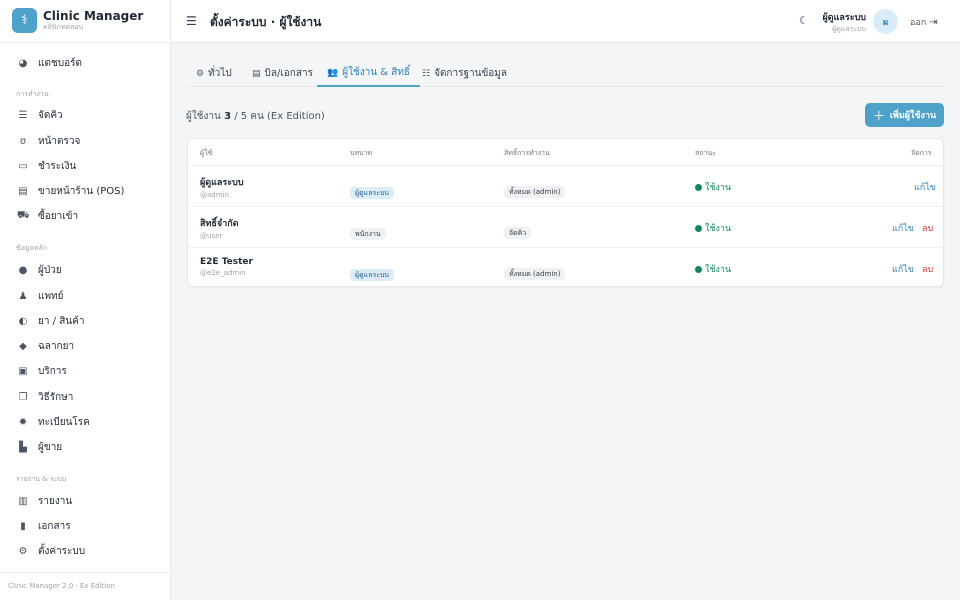  What do you see at coordinates (23, 63) in the screenshot?
I see `dashboard-icon: ◕` at bounding box center [23, 63].